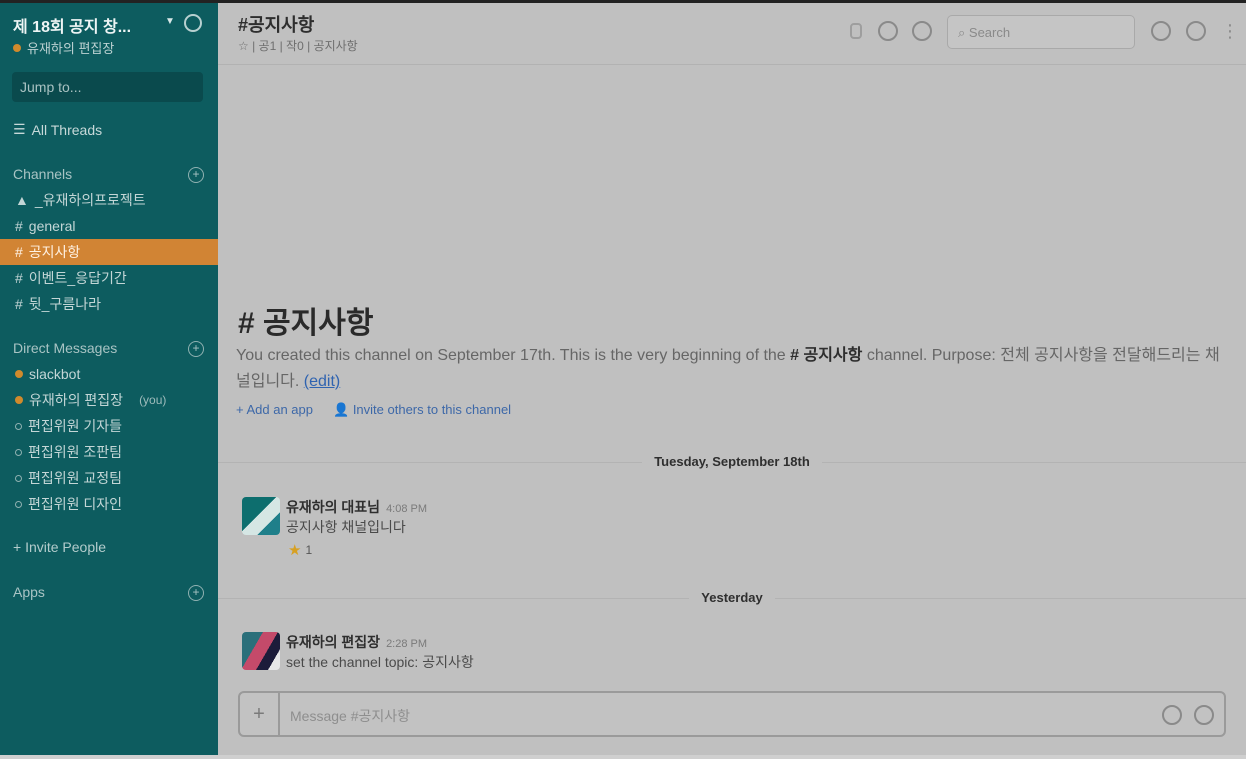 Image resolution: width=1246 pixels, height=759 pixels. I want to click on mention-icon, so click(1172, 715).